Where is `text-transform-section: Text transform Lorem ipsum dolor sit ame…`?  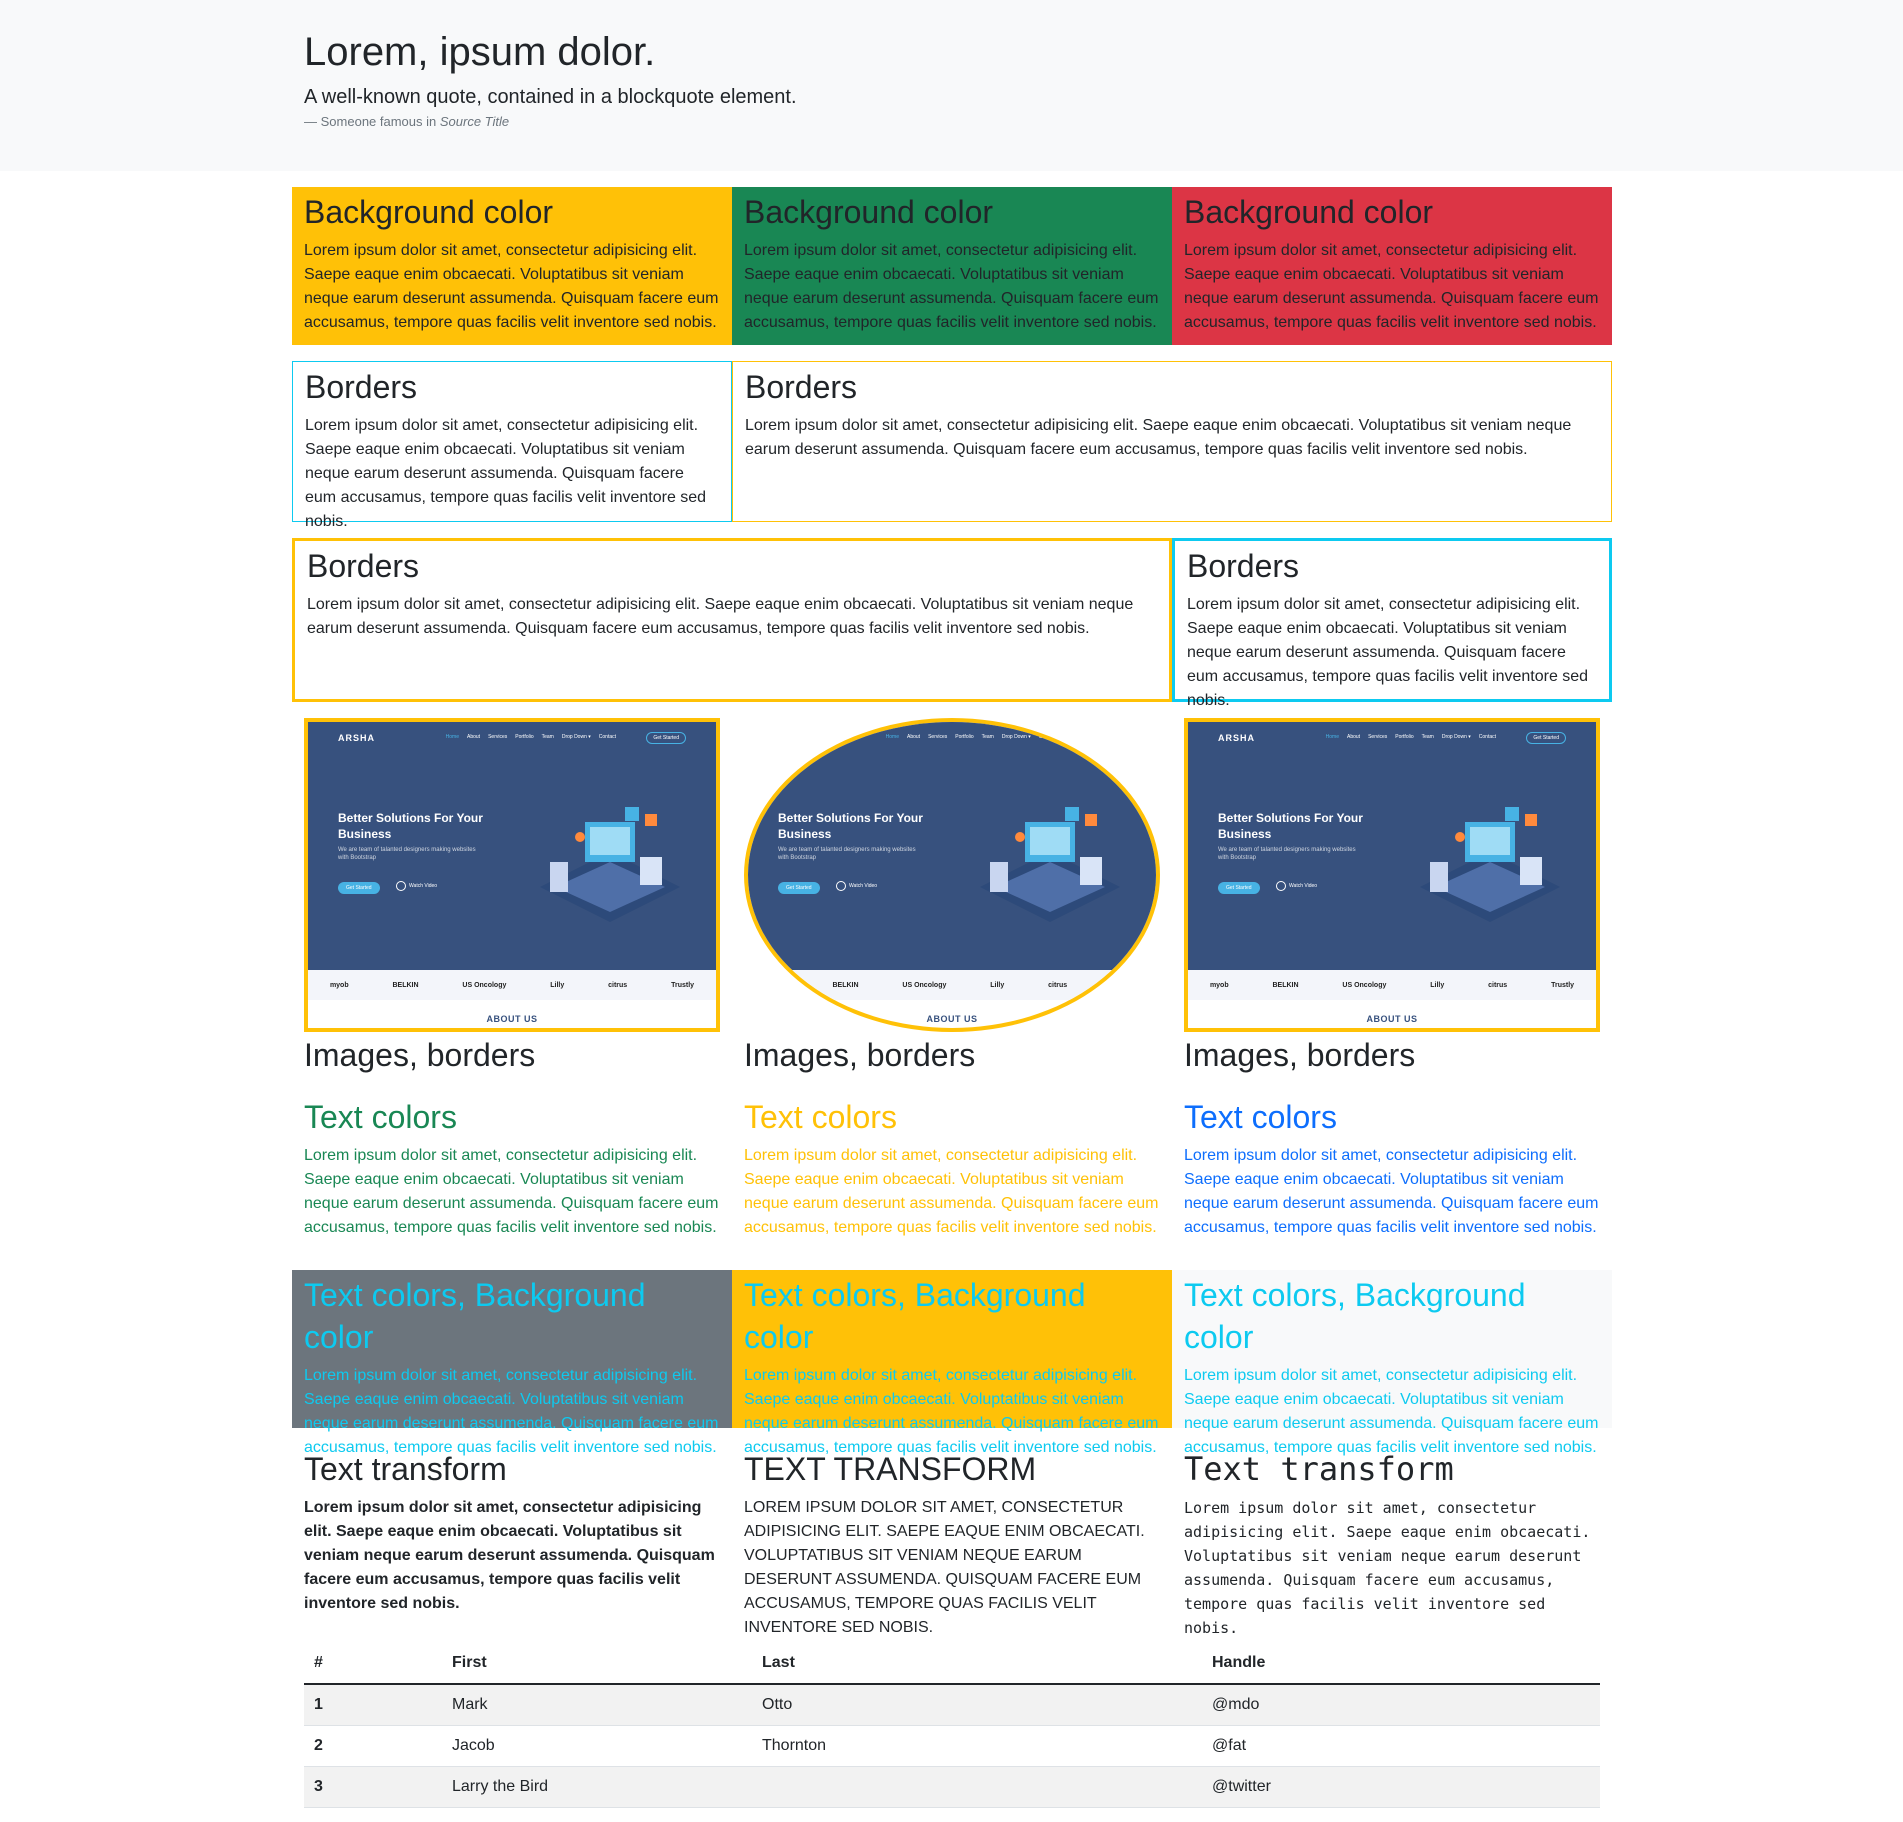
text-transform-section: Text transform Lorem ipsum dolor sit ame… is located at coordinates (952, 1548).